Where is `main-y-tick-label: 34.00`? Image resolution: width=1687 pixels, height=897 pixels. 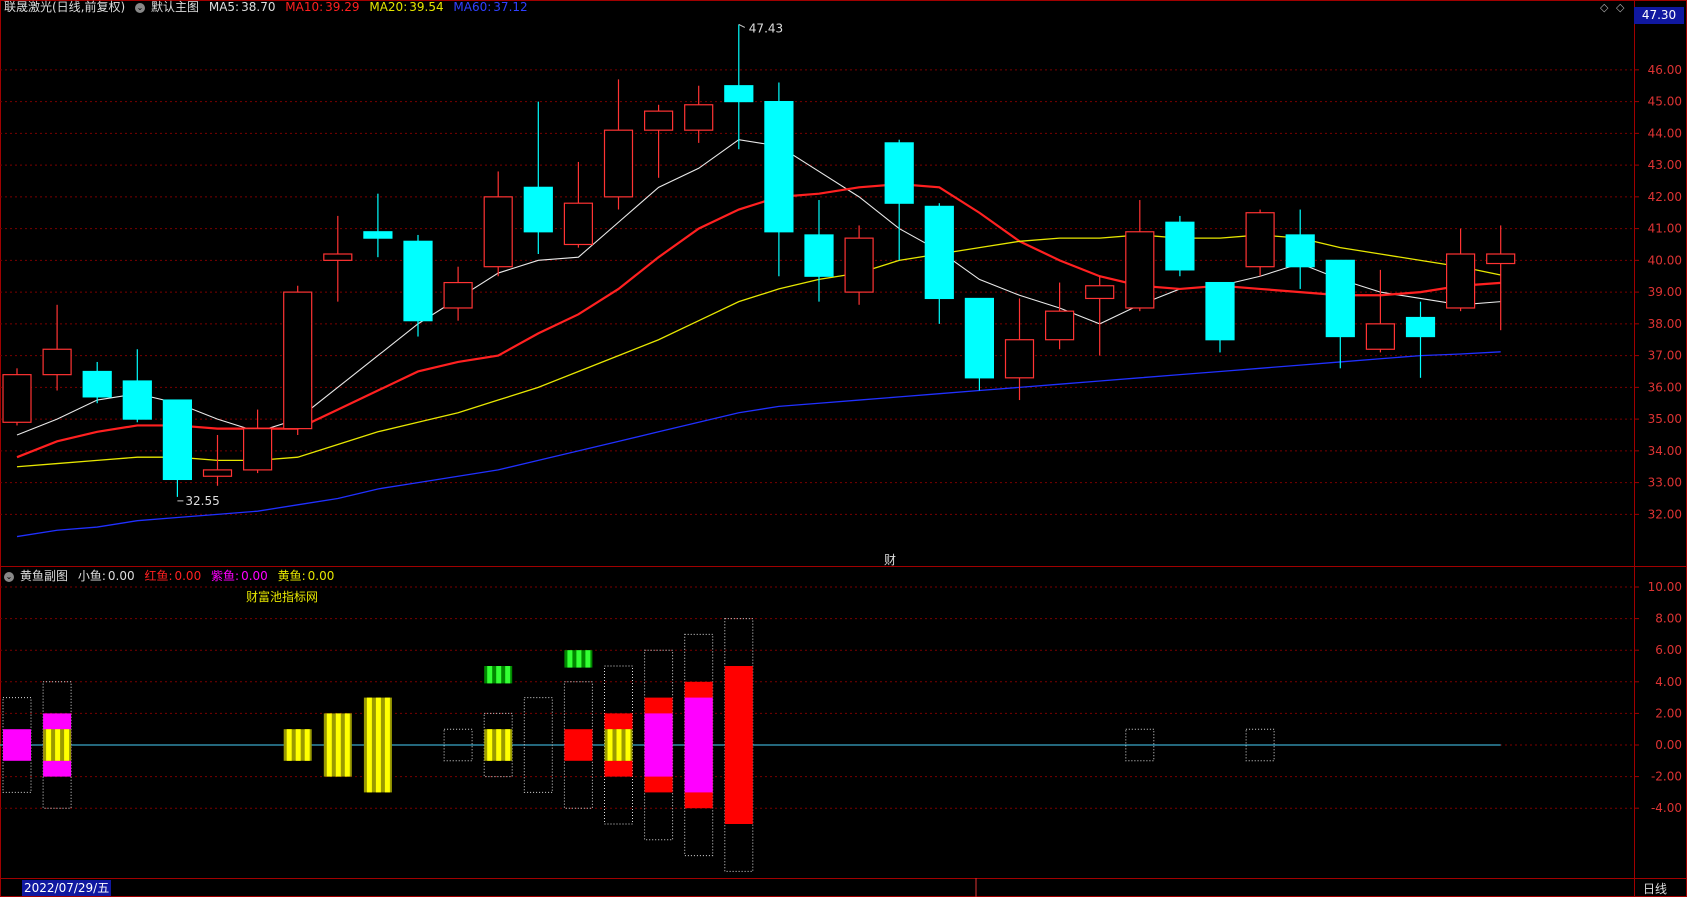
main-y-tick-label: 34.00 is located at coordinates (1665, 451).